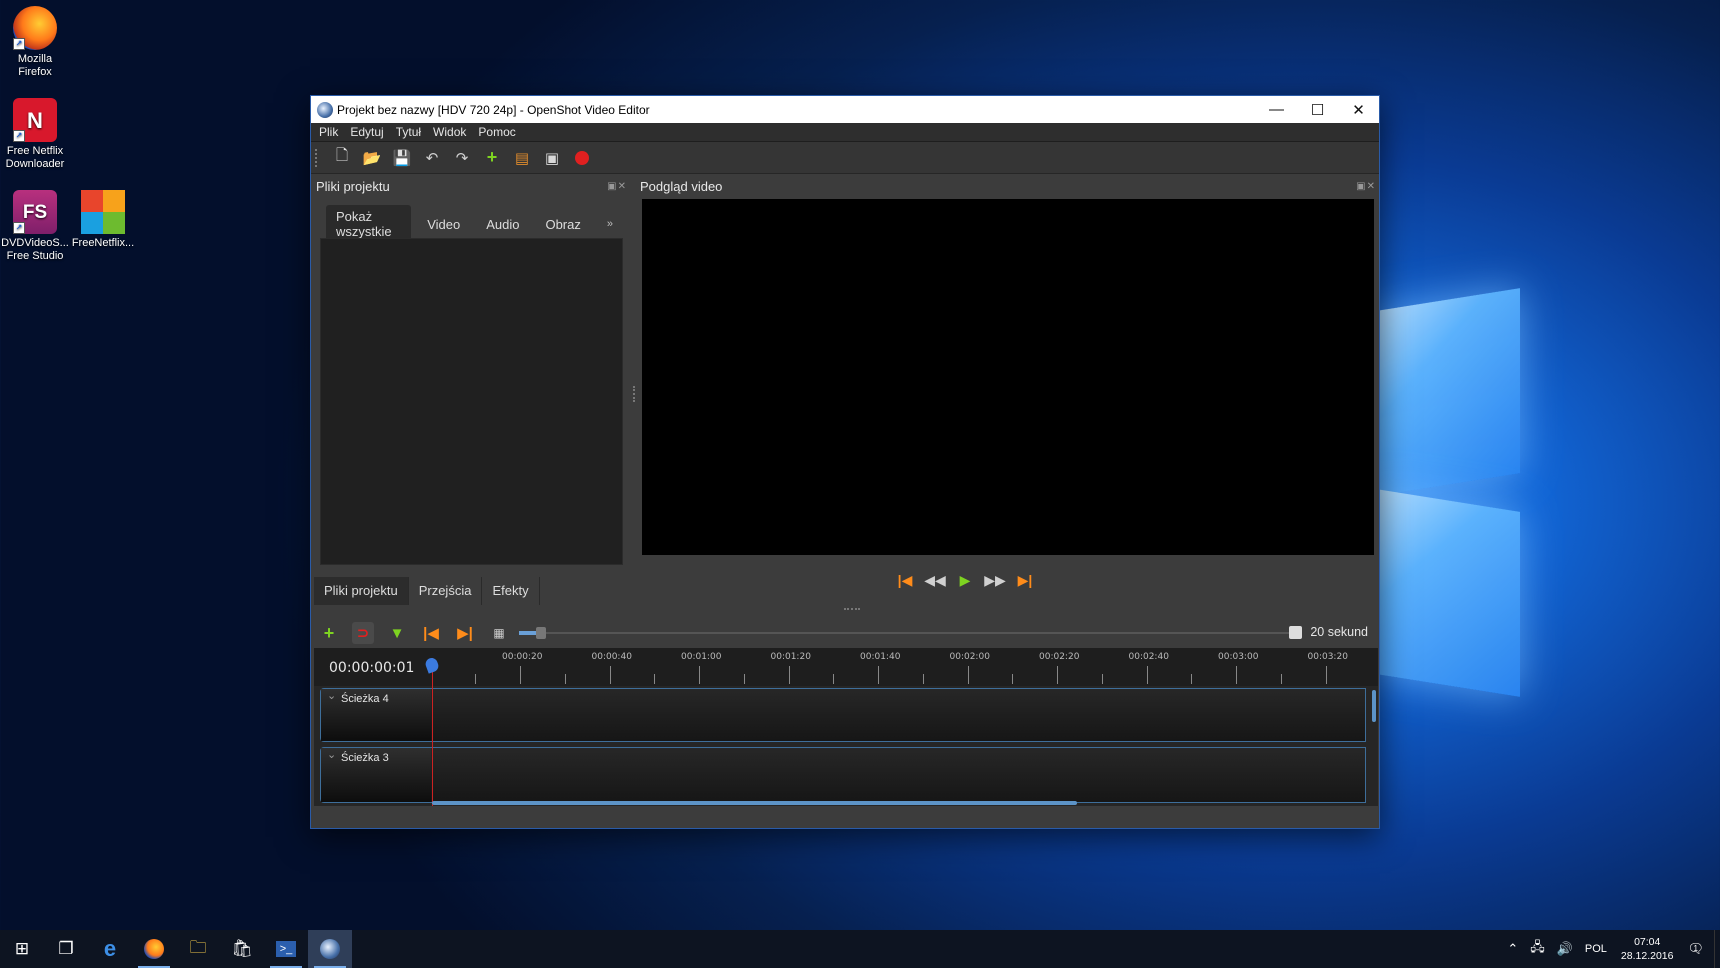  What do you see at coordinates (496, 132) in the screenshot?
I see `menu-pomoc: Pomoc` at bounding box center [496, 132].